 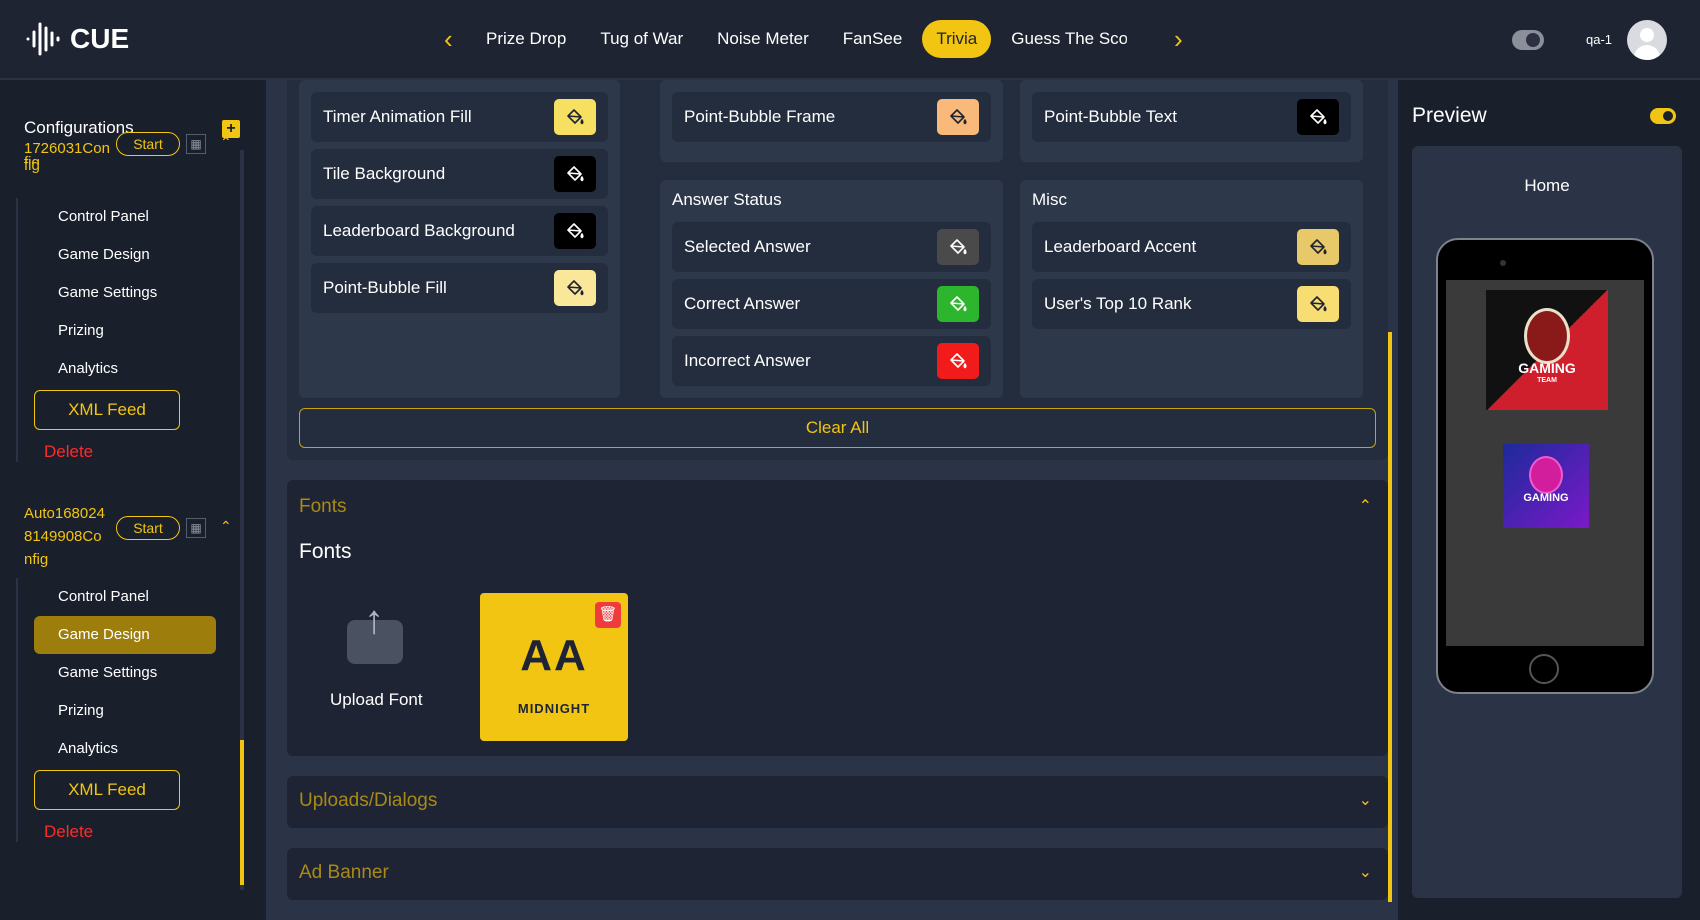 What do you see at coordinates (43, 39) in the screenshot?
I see `cue-logo-icon` at bounding box center [43, 39].